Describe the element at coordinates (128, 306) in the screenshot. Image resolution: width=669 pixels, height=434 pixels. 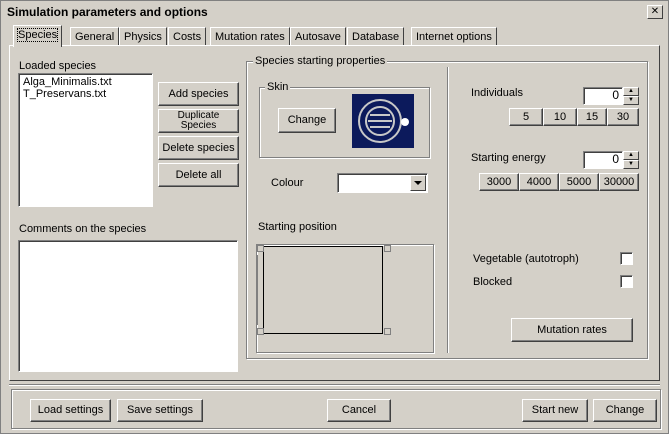
I see `comments-textarea` at that location.